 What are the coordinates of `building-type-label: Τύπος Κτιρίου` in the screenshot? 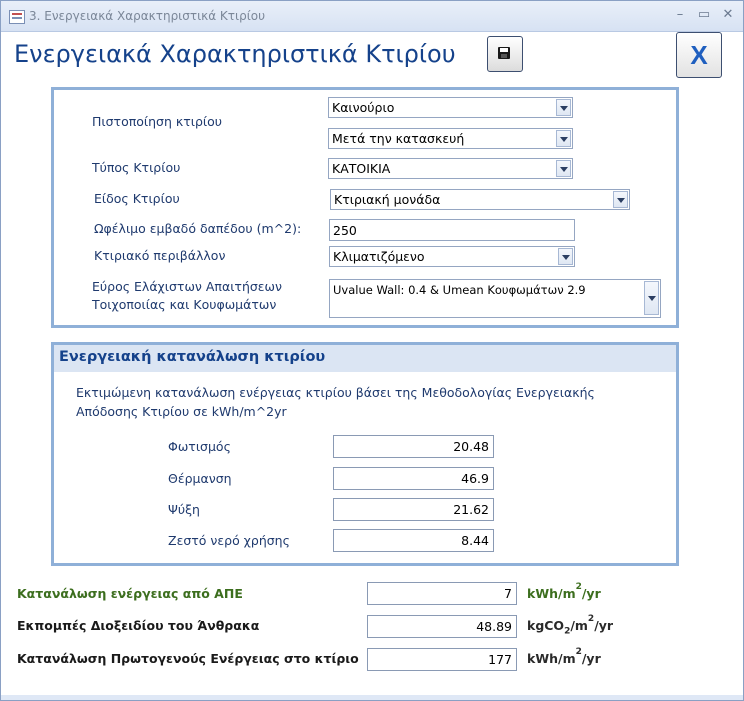 It's located at (136, 167).